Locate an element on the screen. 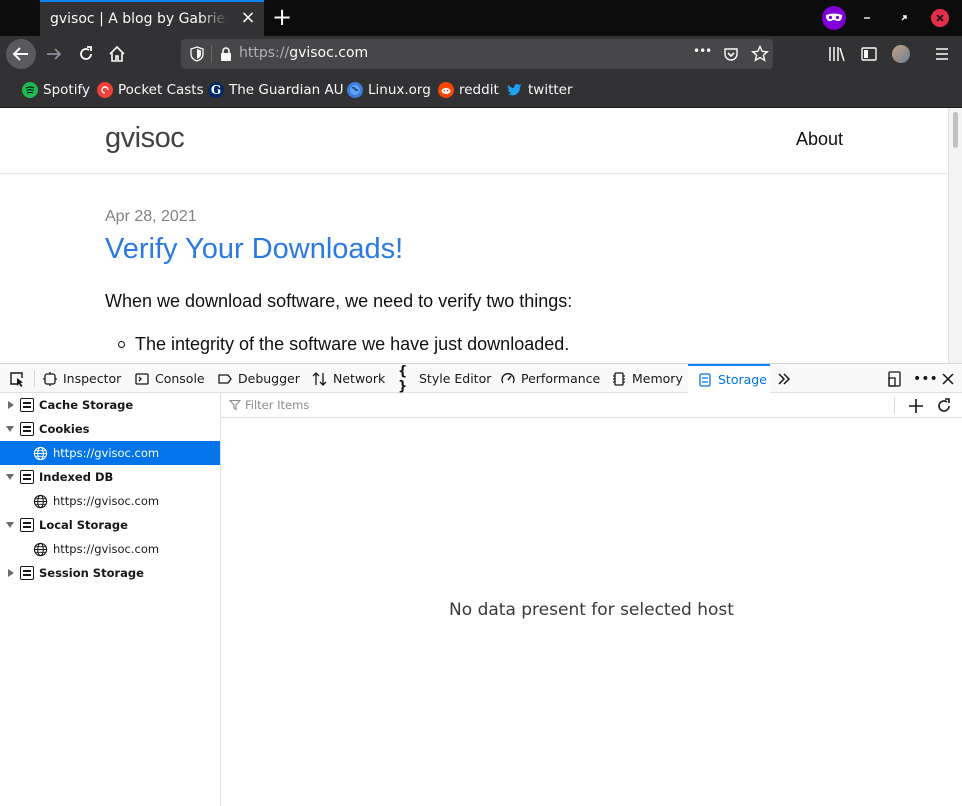  library-icon is located at coordinates (837, 54).